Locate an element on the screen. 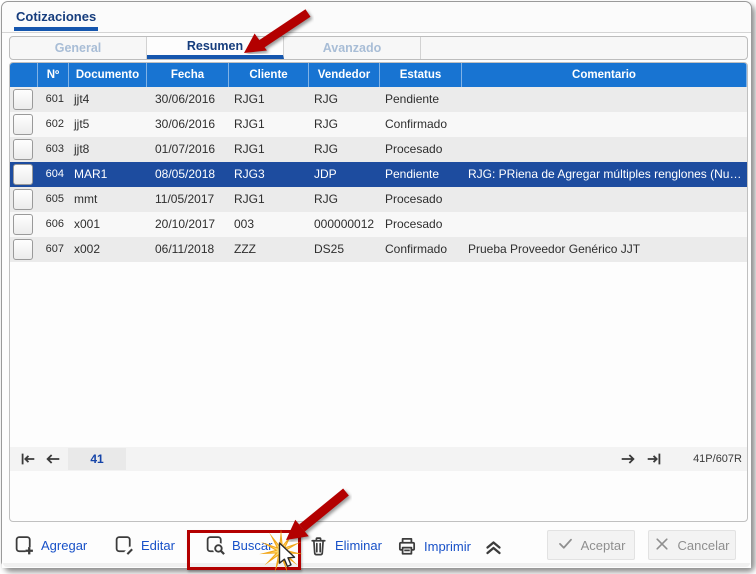 This screenshot has height=574, width=756. prev-page-button is located at coordinates (53, 459).